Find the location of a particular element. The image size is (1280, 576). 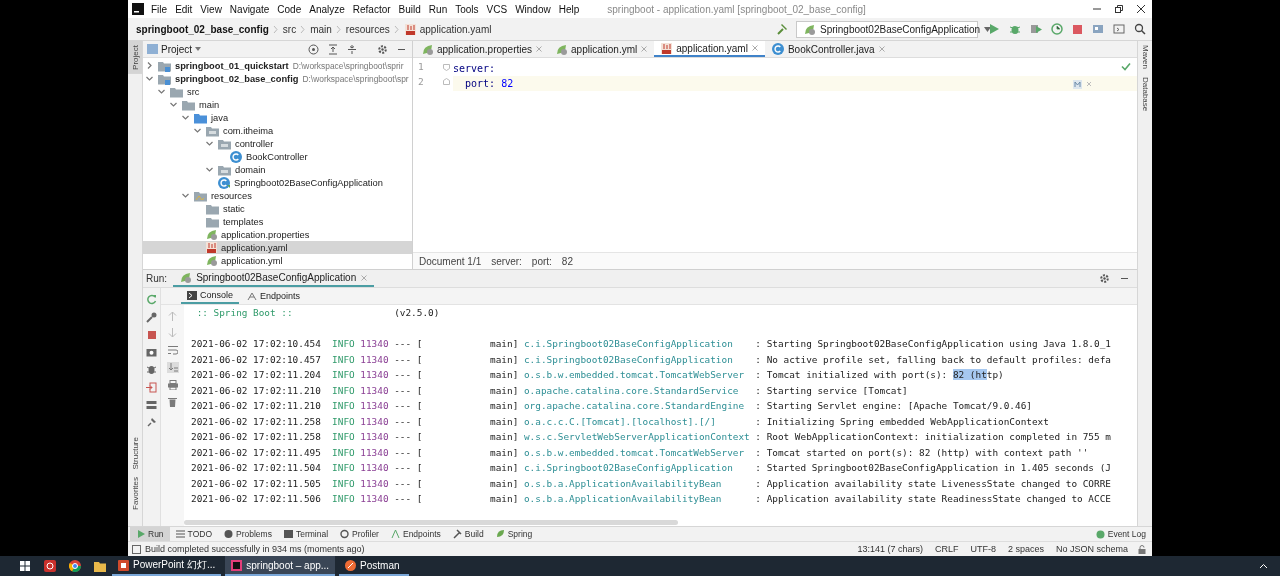

breadcrumb: 82 is located at coordinates (567, 261).